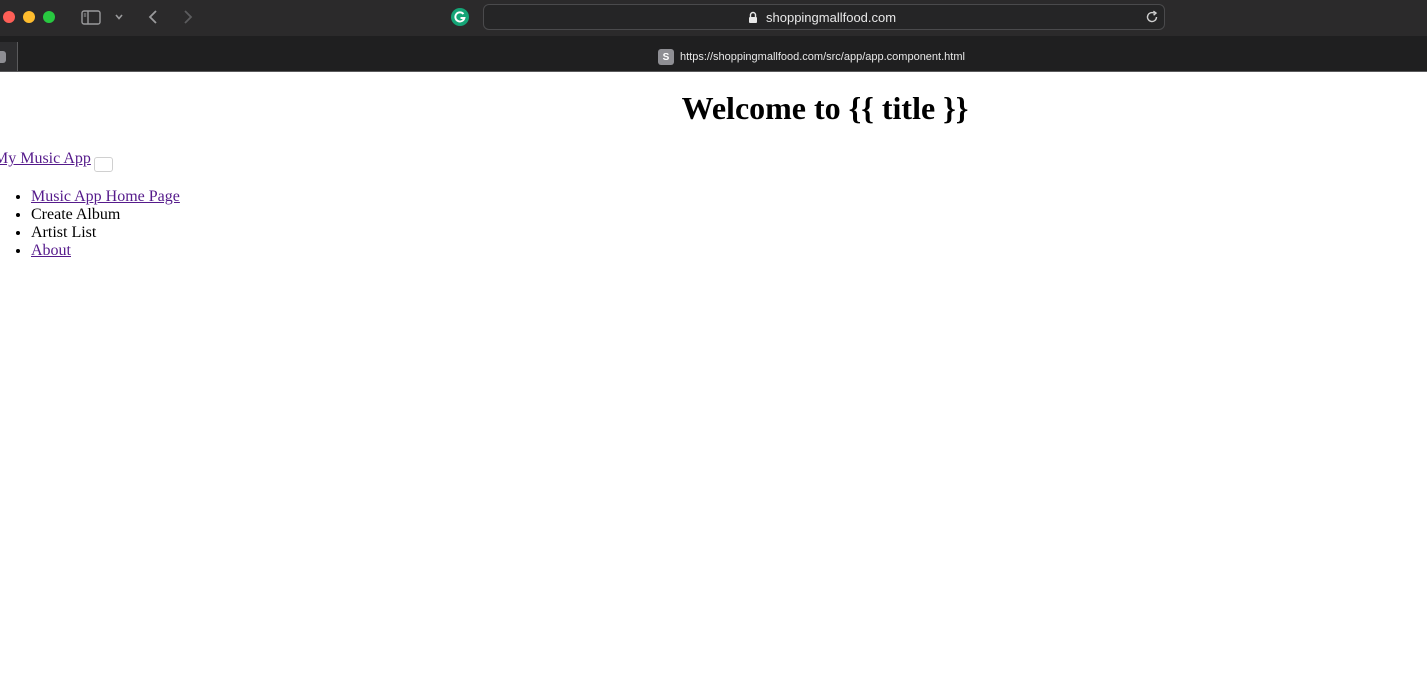  What do you see at coordinates (460, 17) in the screenshot?
I see `grammarly-extension-icon` at bounding box center [460, 17].